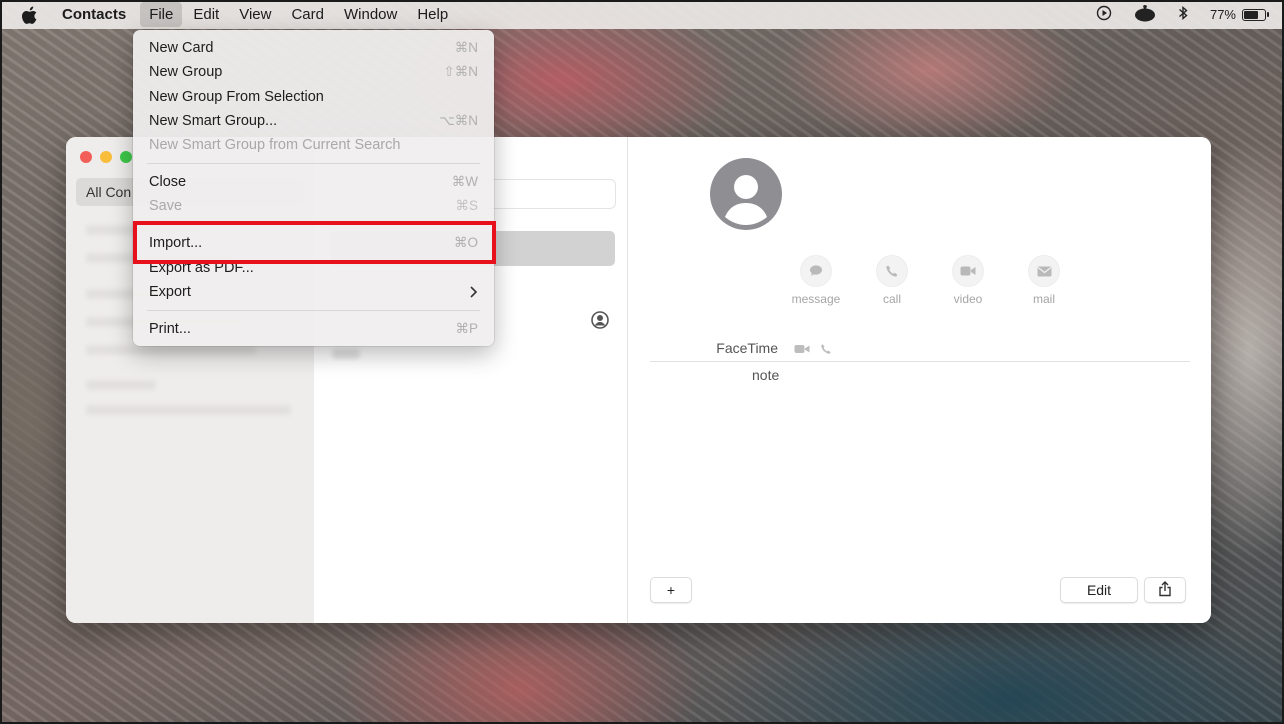 The image size is (1284, 724). I want to click on menu-view: View, so click(255, 14).